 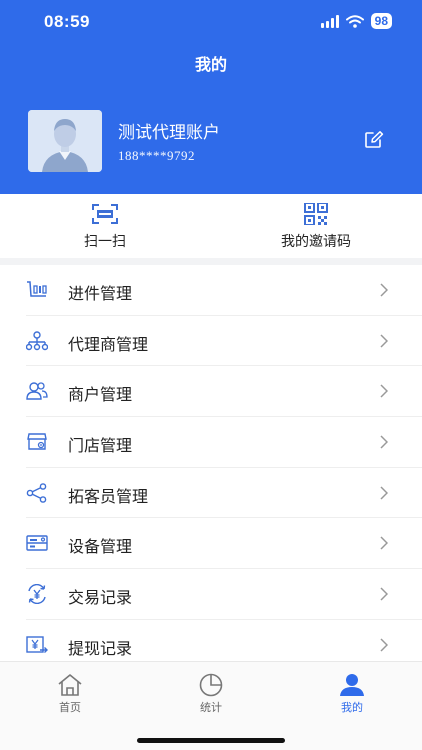 I want to click on invite-code-button: 我的邀请码, so click(x=316, y=226).